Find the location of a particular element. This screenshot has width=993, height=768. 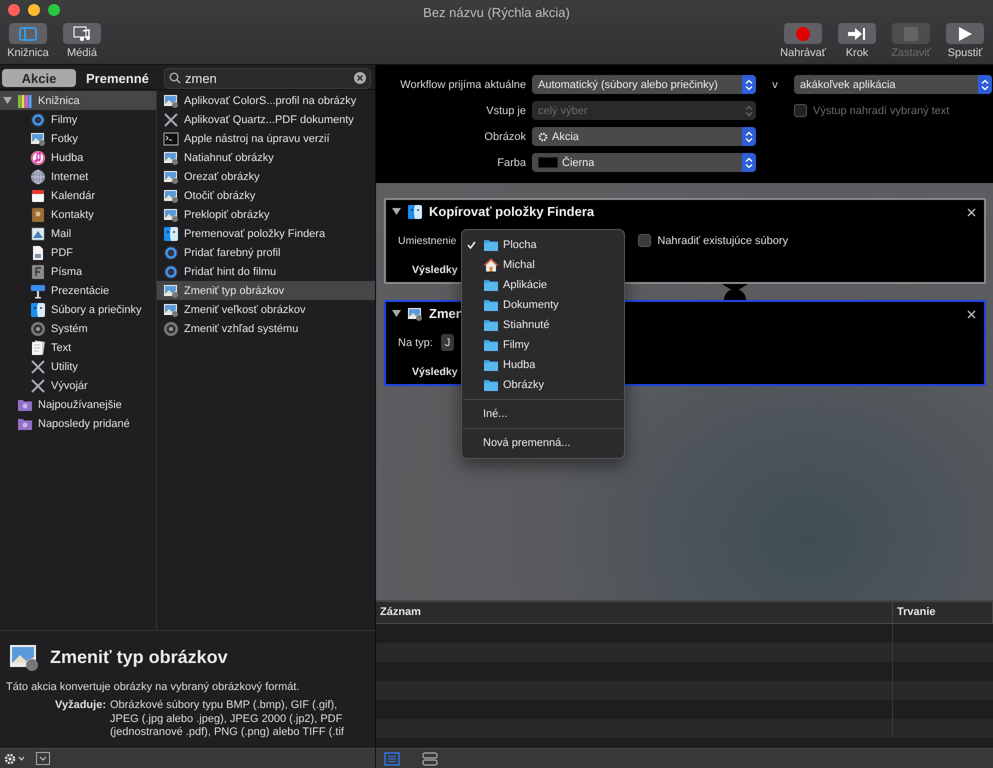

action-list-item: Zmeniť veľkosť obrázkov is located at coordinates (266, 309).